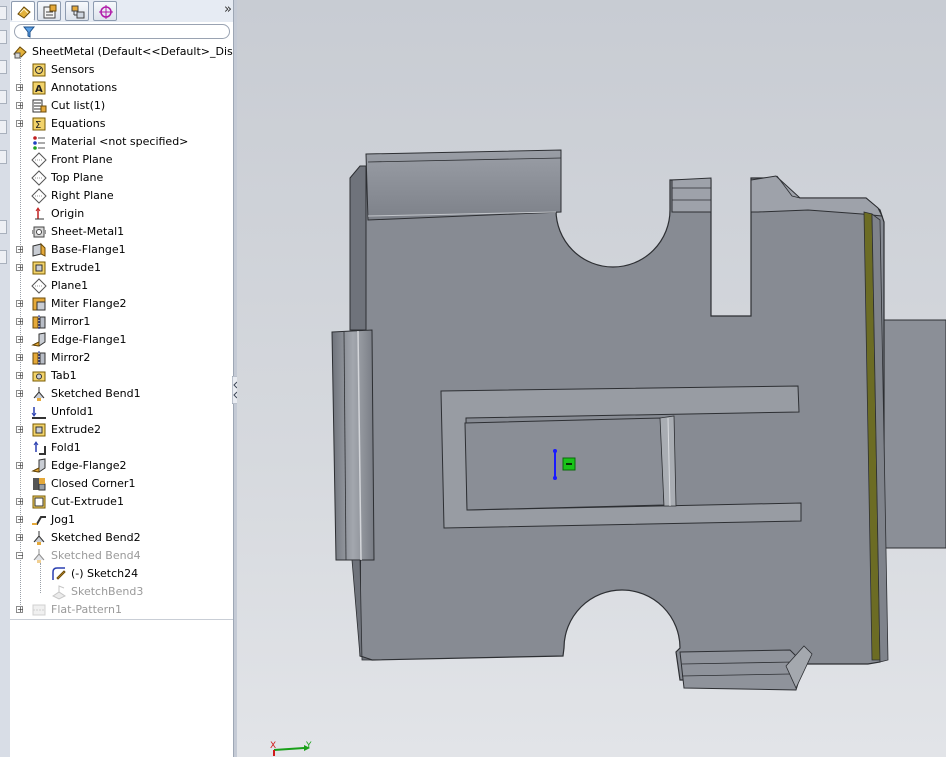 This screenshot has width=946, height=757. I want to click on top-flange, so click(463, 185).